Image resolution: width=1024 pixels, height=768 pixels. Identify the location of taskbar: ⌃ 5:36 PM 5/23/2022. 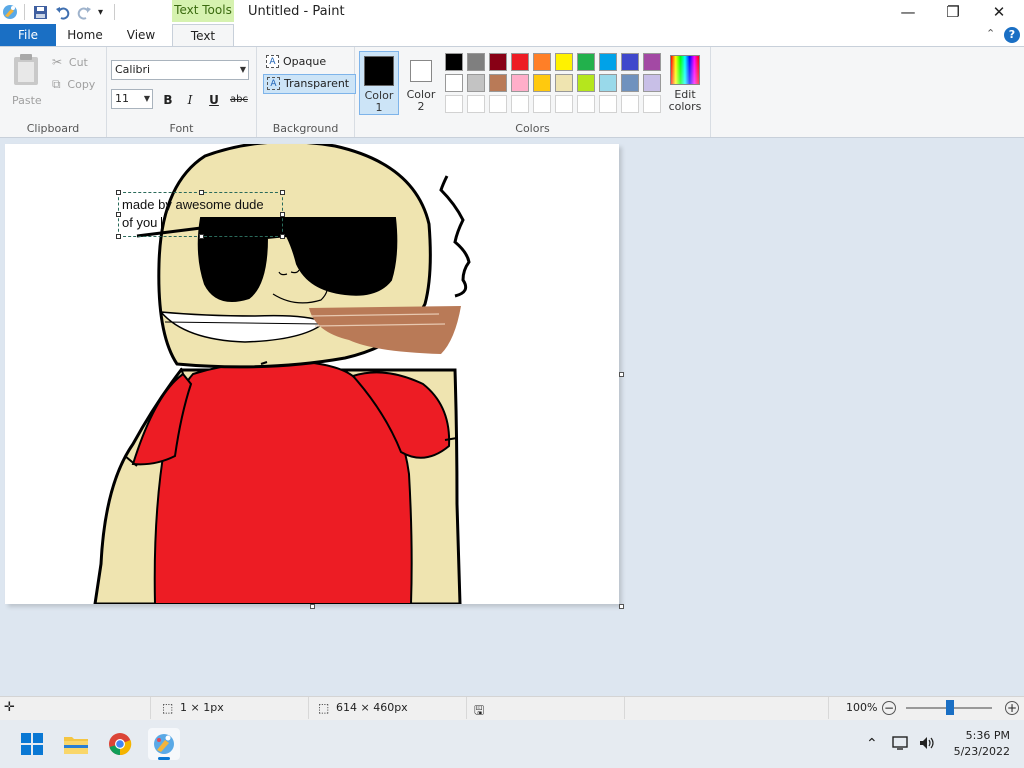
(512, 744).